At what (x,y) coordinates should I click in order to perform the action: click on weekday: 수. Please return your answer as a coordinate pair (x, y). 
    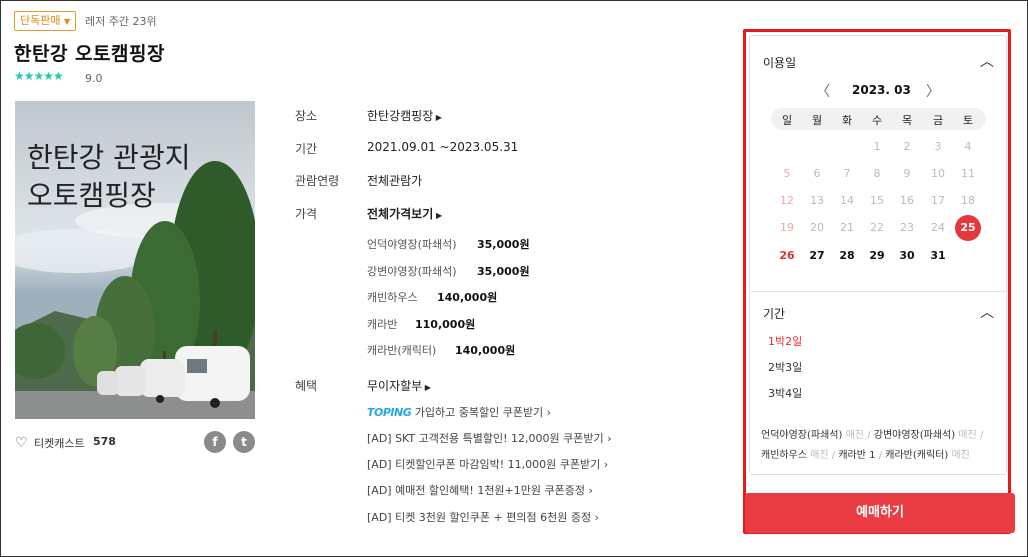
    Looking at the image, I should click on (877, 120).